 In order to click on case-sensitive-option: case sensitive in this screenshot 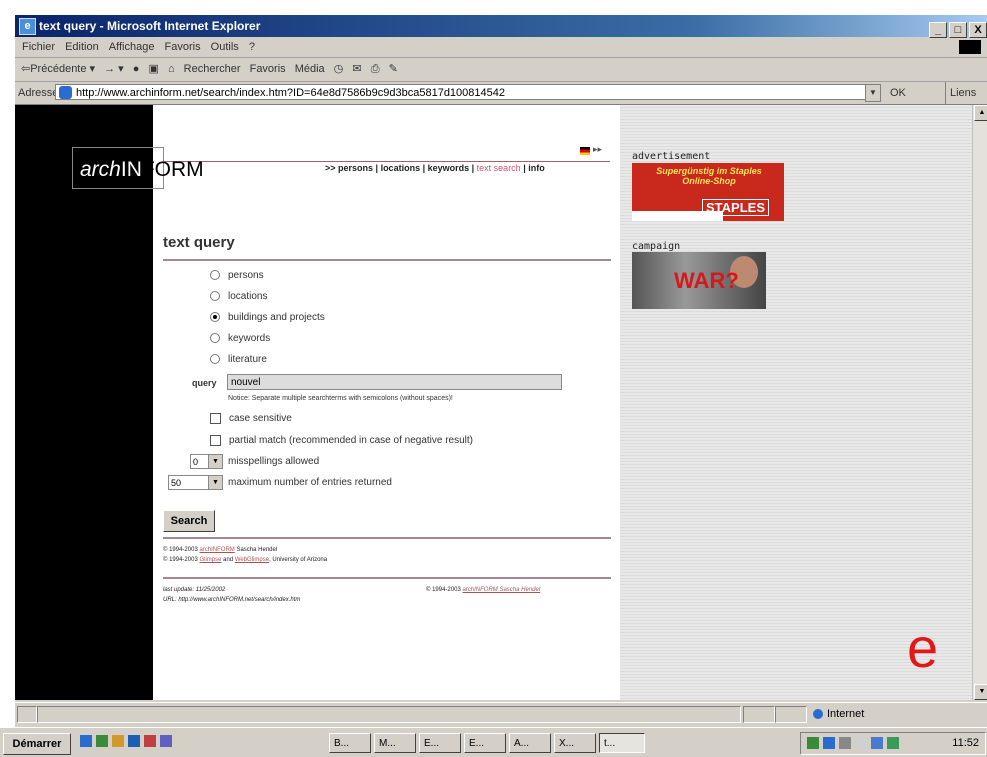, I will do `click(251, 418)`.